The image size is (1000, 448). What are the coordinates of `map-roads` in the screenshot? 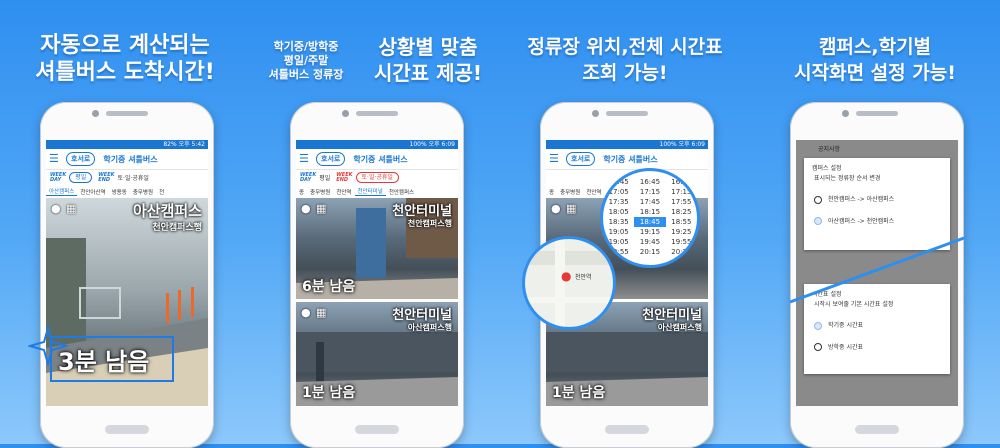 It's located at (569, 283).